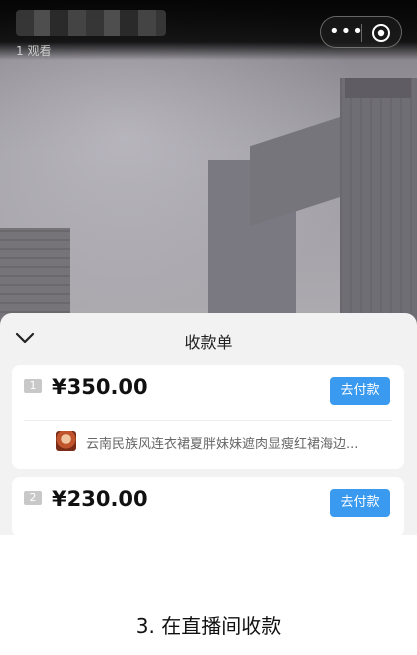 The image size is (417, 655). Describe the element at coordinates (100, 499) in the screenshot. I see `order-amount: ¥230.00` at that location.